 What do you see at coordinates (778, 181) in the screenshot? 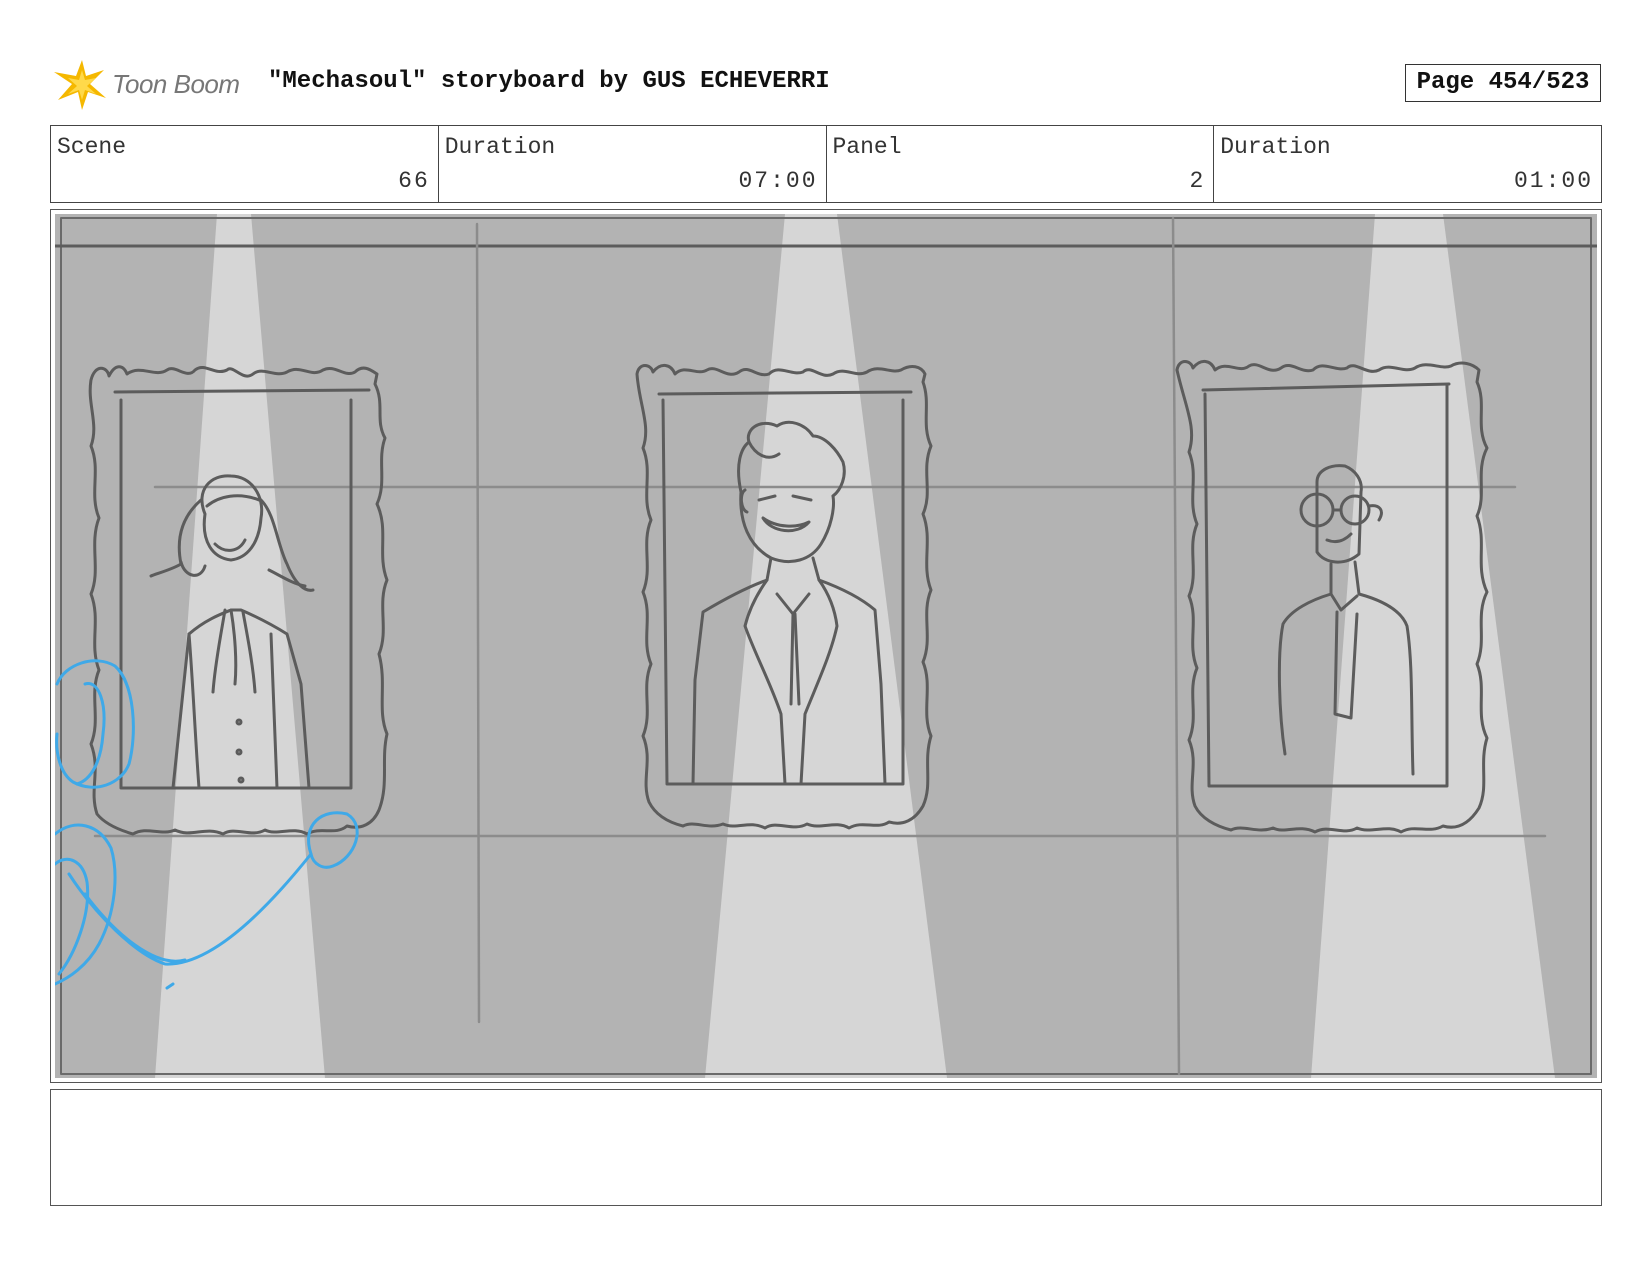
I see `scene-duration-value: 07:00` at bounding box center [778, 181].